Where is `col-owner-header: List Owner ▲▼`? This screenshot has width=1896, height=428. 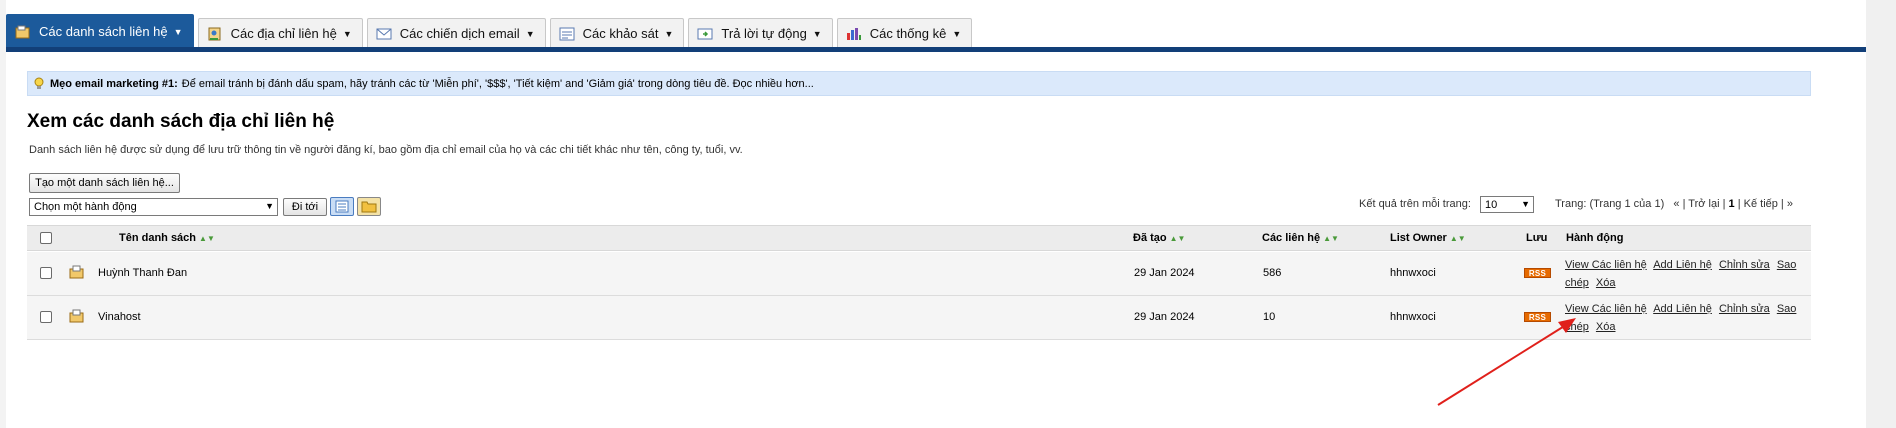
col-owner-header: List Owner ▲▼ is located at coordinates (1428, 238).